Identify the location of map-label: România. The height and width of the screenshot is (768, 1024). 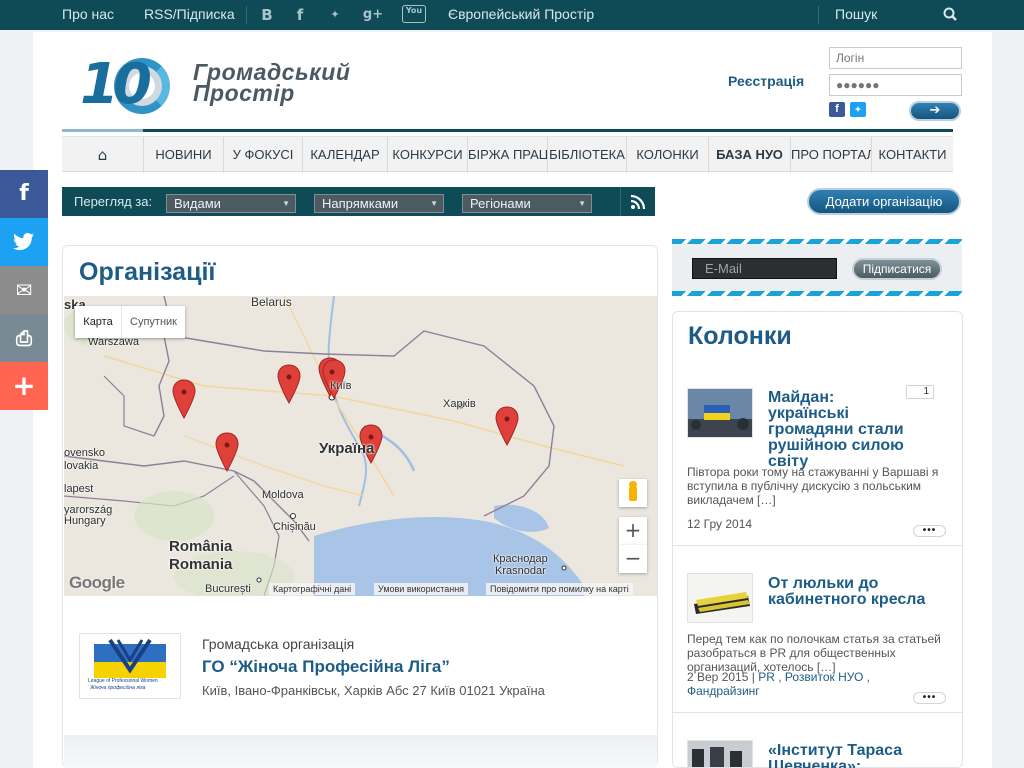
(201, 546).